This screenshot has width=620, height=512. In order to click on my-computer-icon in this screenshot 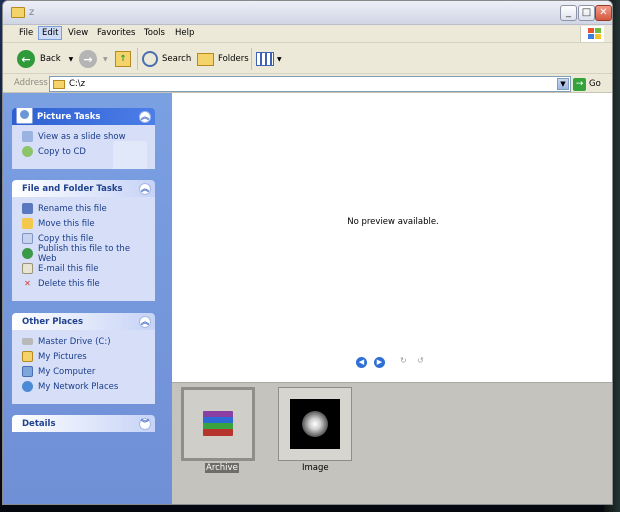, I will do `click(27, 371)`.